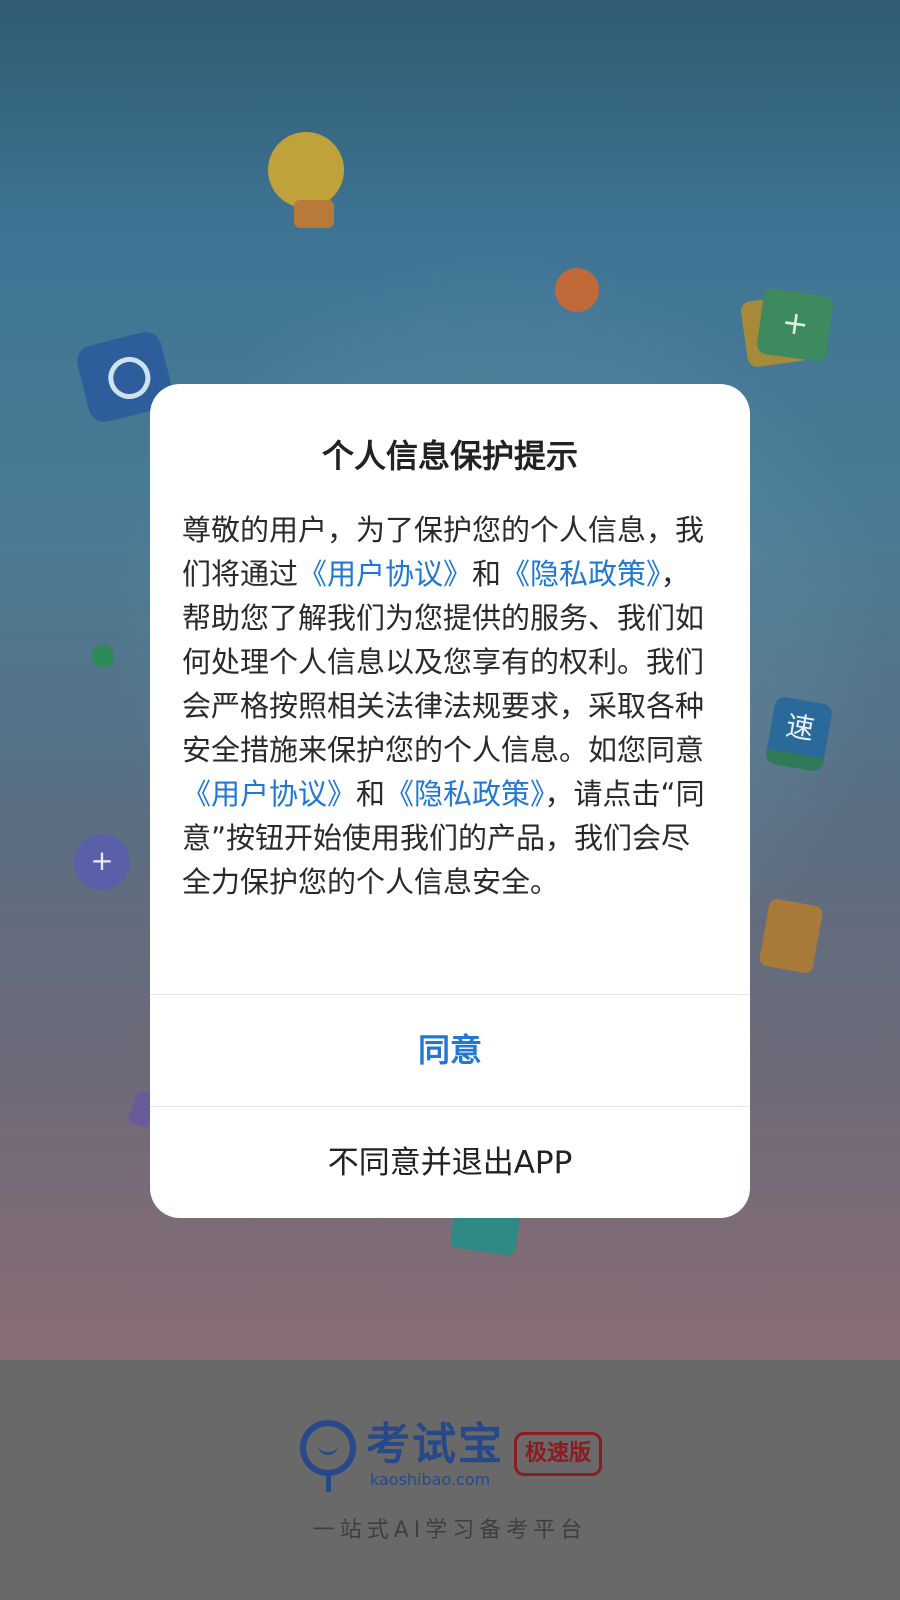 The image size is (900, 1600). What do you see at coordinates (314, 214) in the screenshot?
I see `lightbulb-base-icon` at bounding box center [314, 214].